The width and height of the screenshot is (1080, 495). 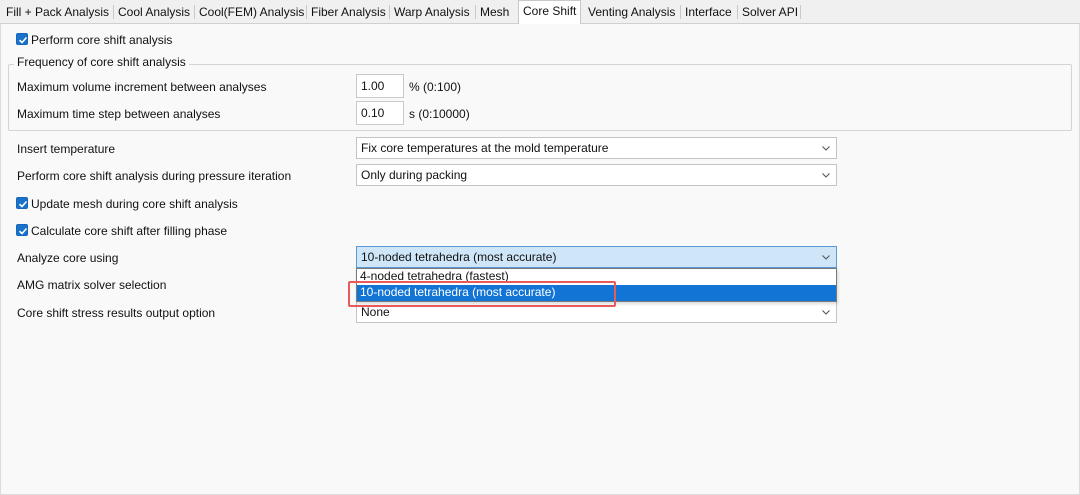 I want to click on tab-fiber-analysis: Fiber Analysis, so click(x=348, y=13).